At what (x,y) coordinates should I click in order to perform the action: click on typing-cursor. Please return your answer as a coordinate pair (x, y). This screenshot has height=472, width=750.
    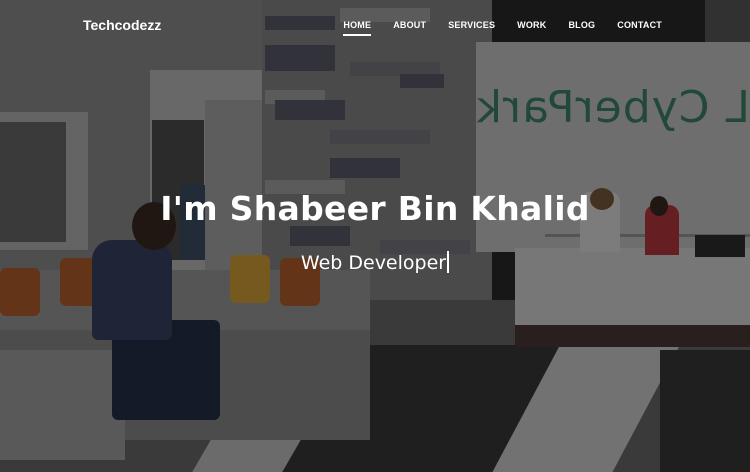
    Looking at the image, I should click on (448, 262).